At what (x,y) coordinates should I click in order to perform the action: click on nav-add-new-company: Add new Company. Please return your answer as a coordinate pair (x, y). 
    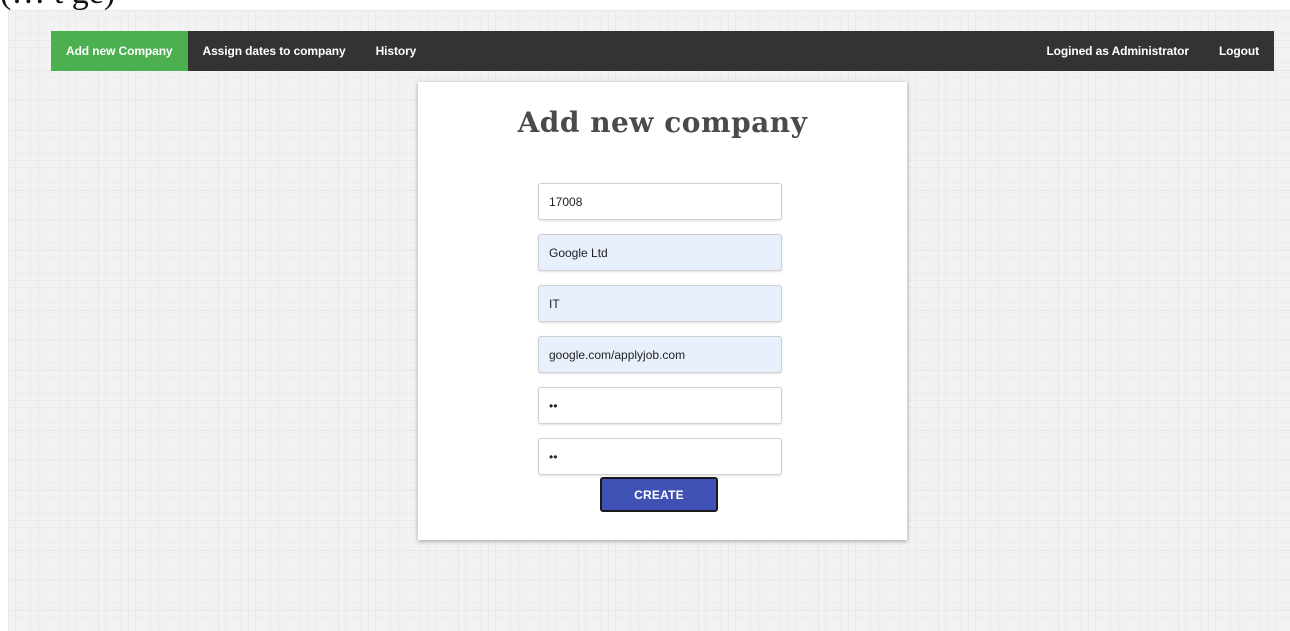
    Looking at the image, I should click on (119, 51).